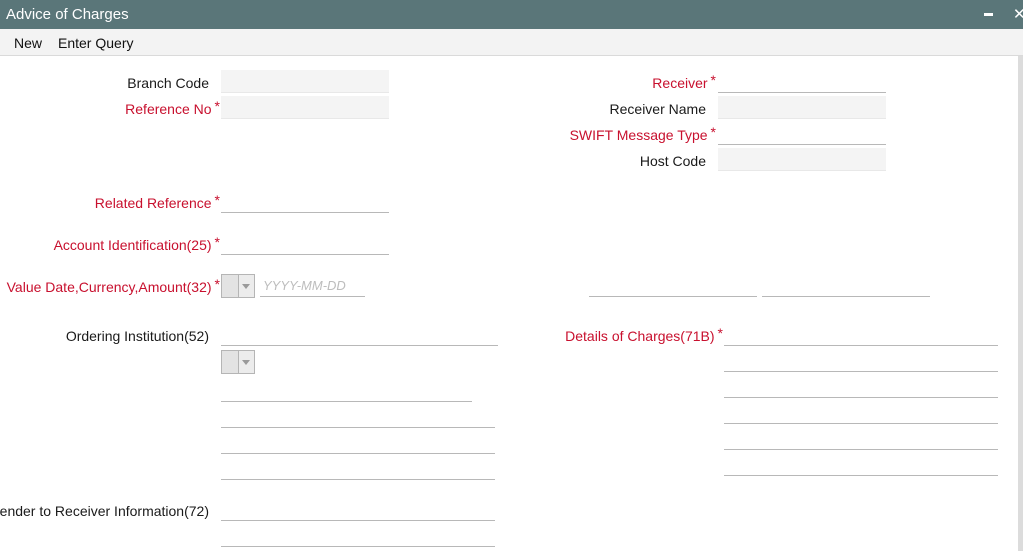 The width and height of the screenshot is (1023, 551). What do you see at coordinates (657, 109) in the screenshot?
I see `receiver-name-label: Receiver Name` at bounding box center [657, 109].